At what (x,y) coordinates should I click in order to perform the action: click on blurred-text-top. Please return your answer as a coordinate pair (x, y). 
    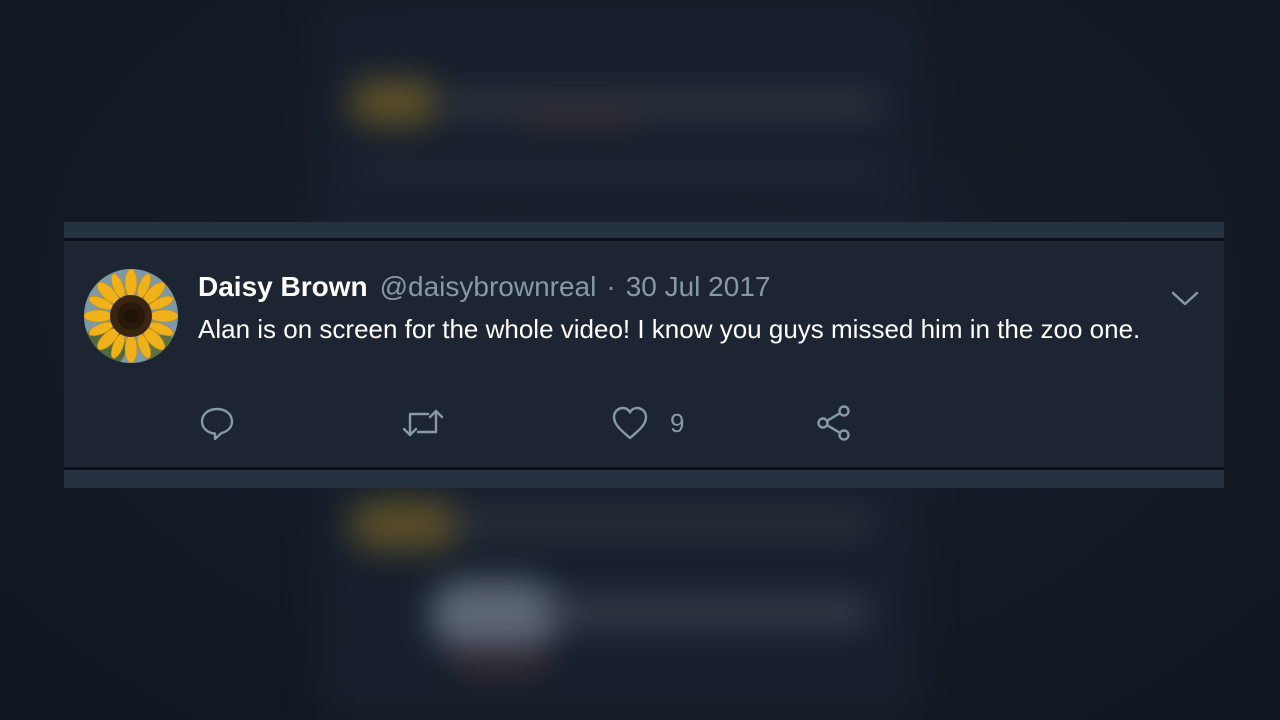
    Looking at the image, I should click on (660, 105).